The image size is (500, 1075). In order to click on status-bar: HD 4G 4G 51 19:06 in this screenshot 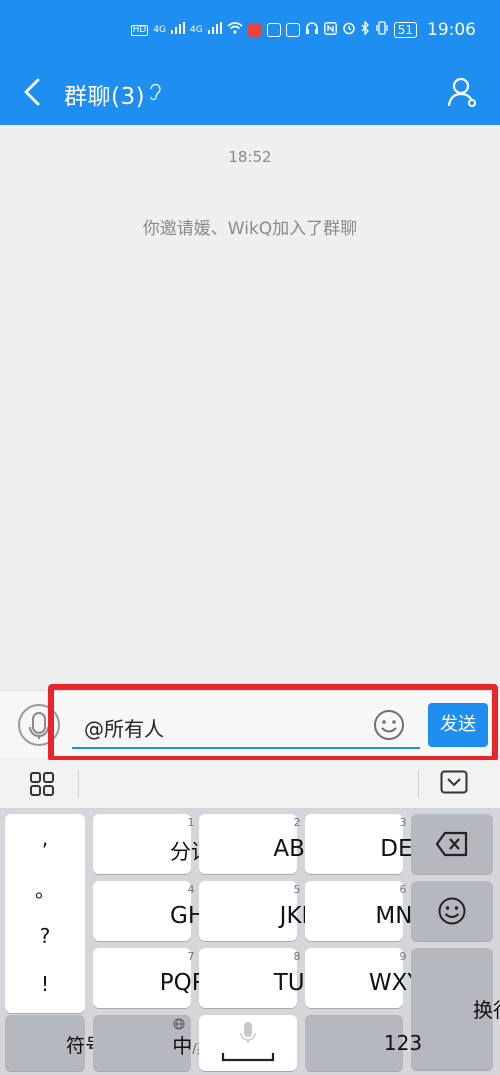, I will do `click(250, 30)`.